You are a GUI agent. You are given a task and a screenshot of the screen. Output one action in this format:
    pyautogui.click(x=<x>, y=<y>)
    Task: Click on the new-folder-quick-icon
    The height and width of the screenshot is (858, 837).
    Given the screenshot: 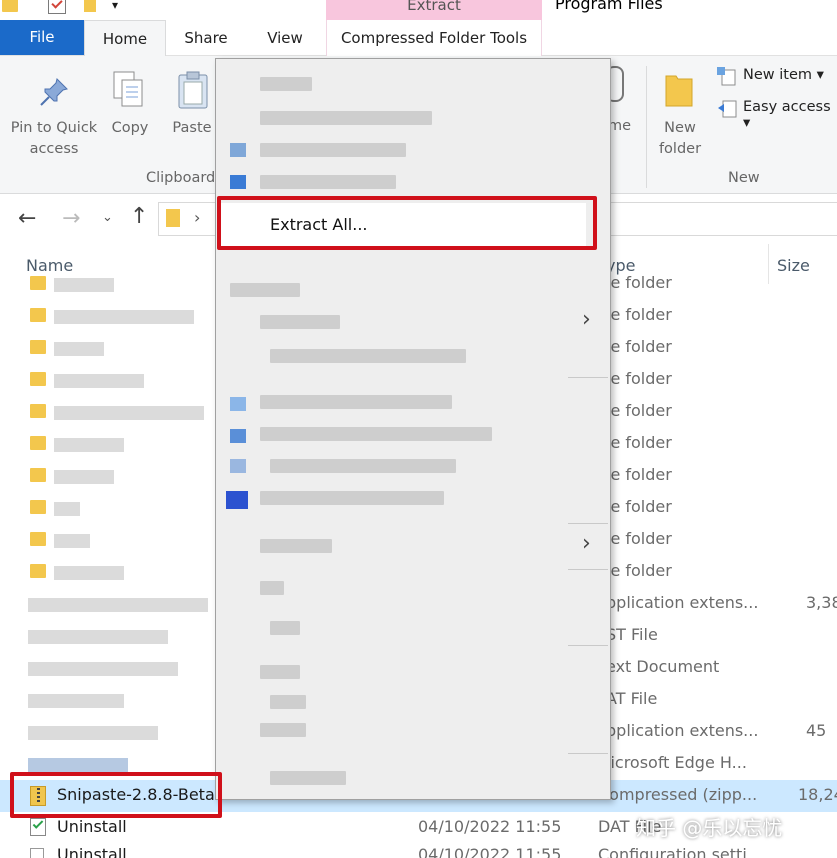 What is the action you would take?
    pyautogui.click(x=90, y=6)
    